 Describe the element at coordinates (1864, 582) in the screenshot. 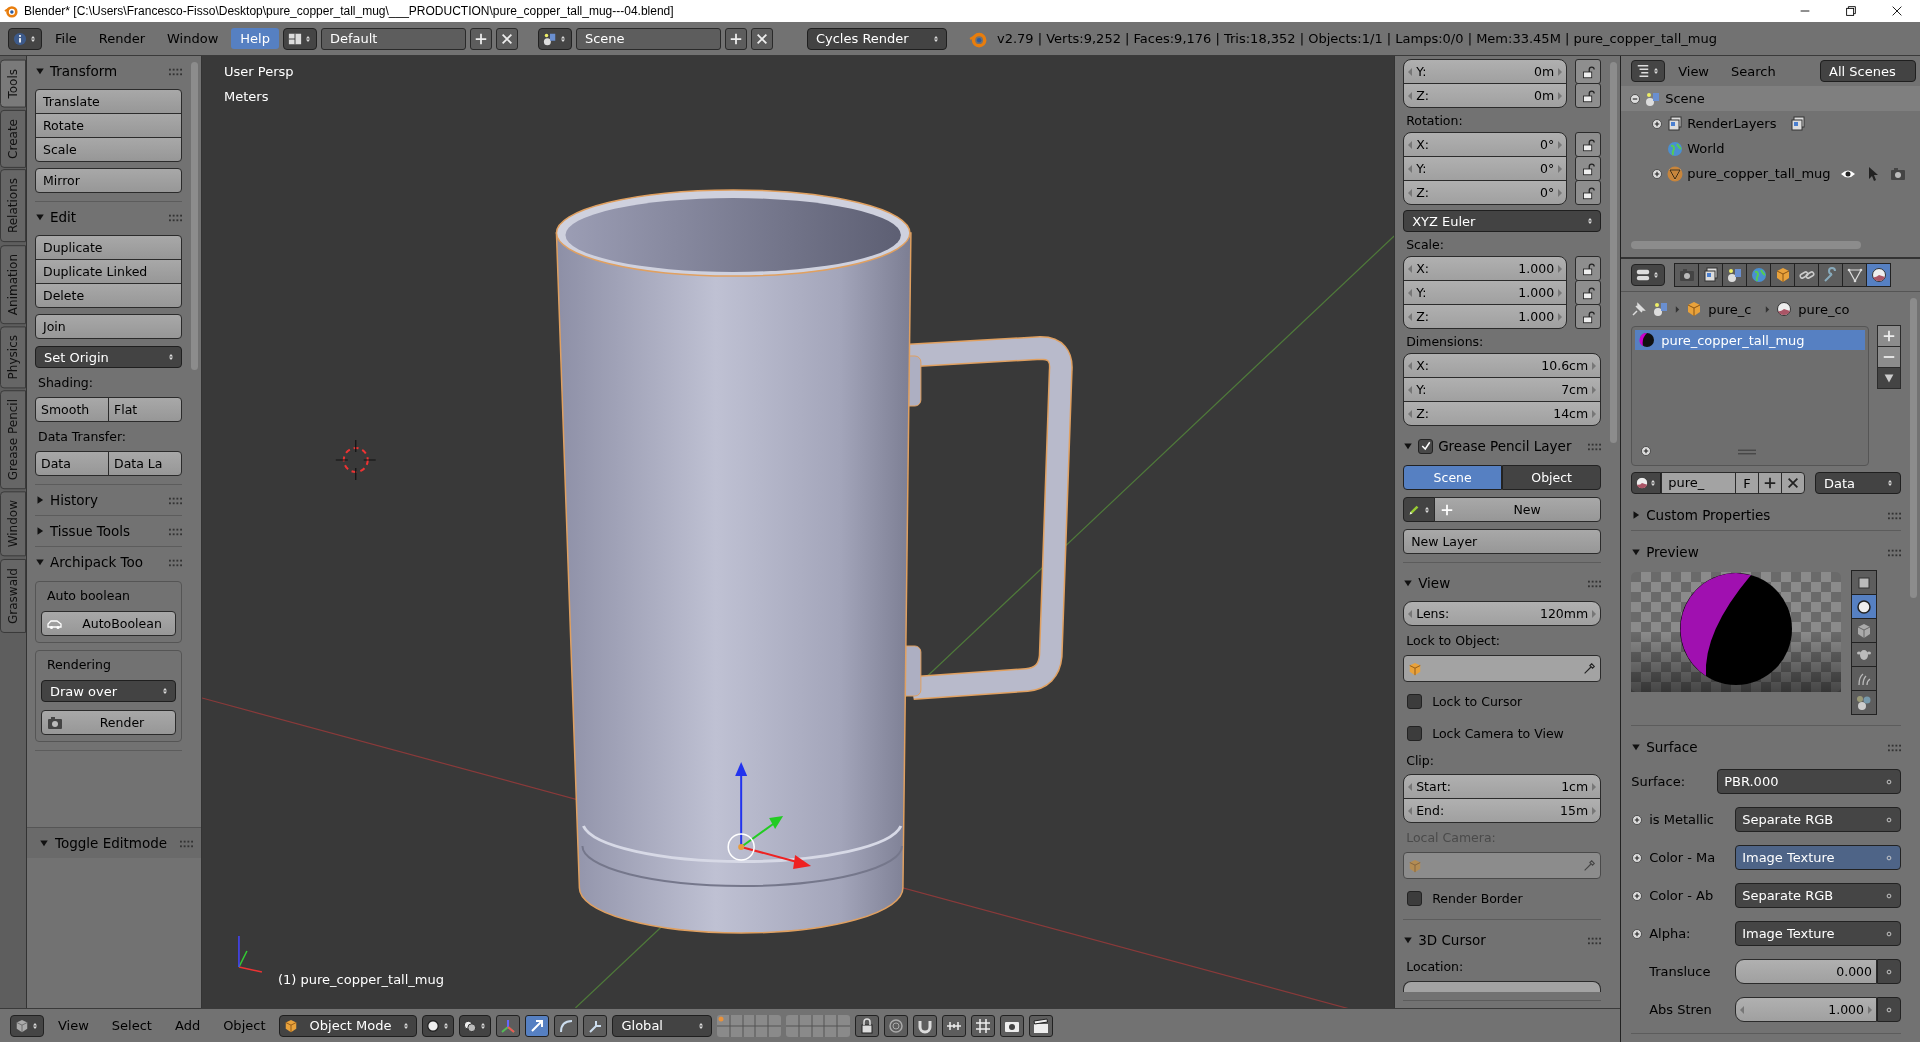

I see `preview-shape-button` at that location.